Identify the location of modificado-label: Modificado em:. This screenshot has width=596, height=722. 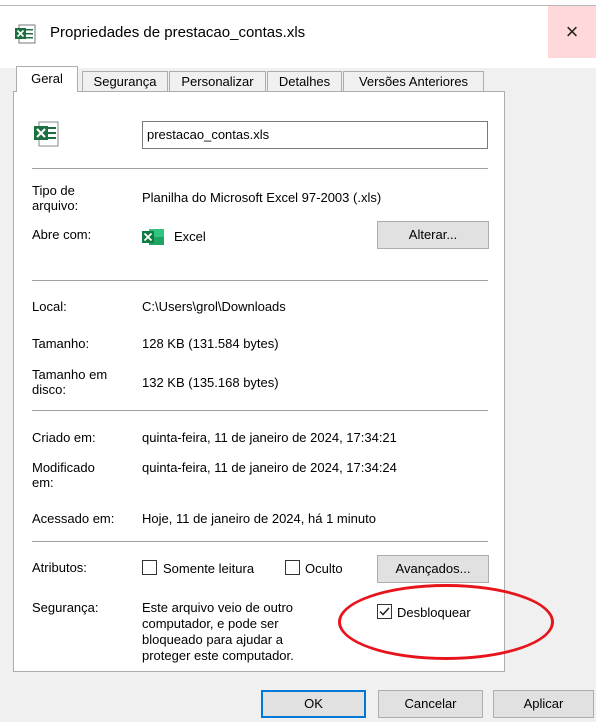
(63, 475).